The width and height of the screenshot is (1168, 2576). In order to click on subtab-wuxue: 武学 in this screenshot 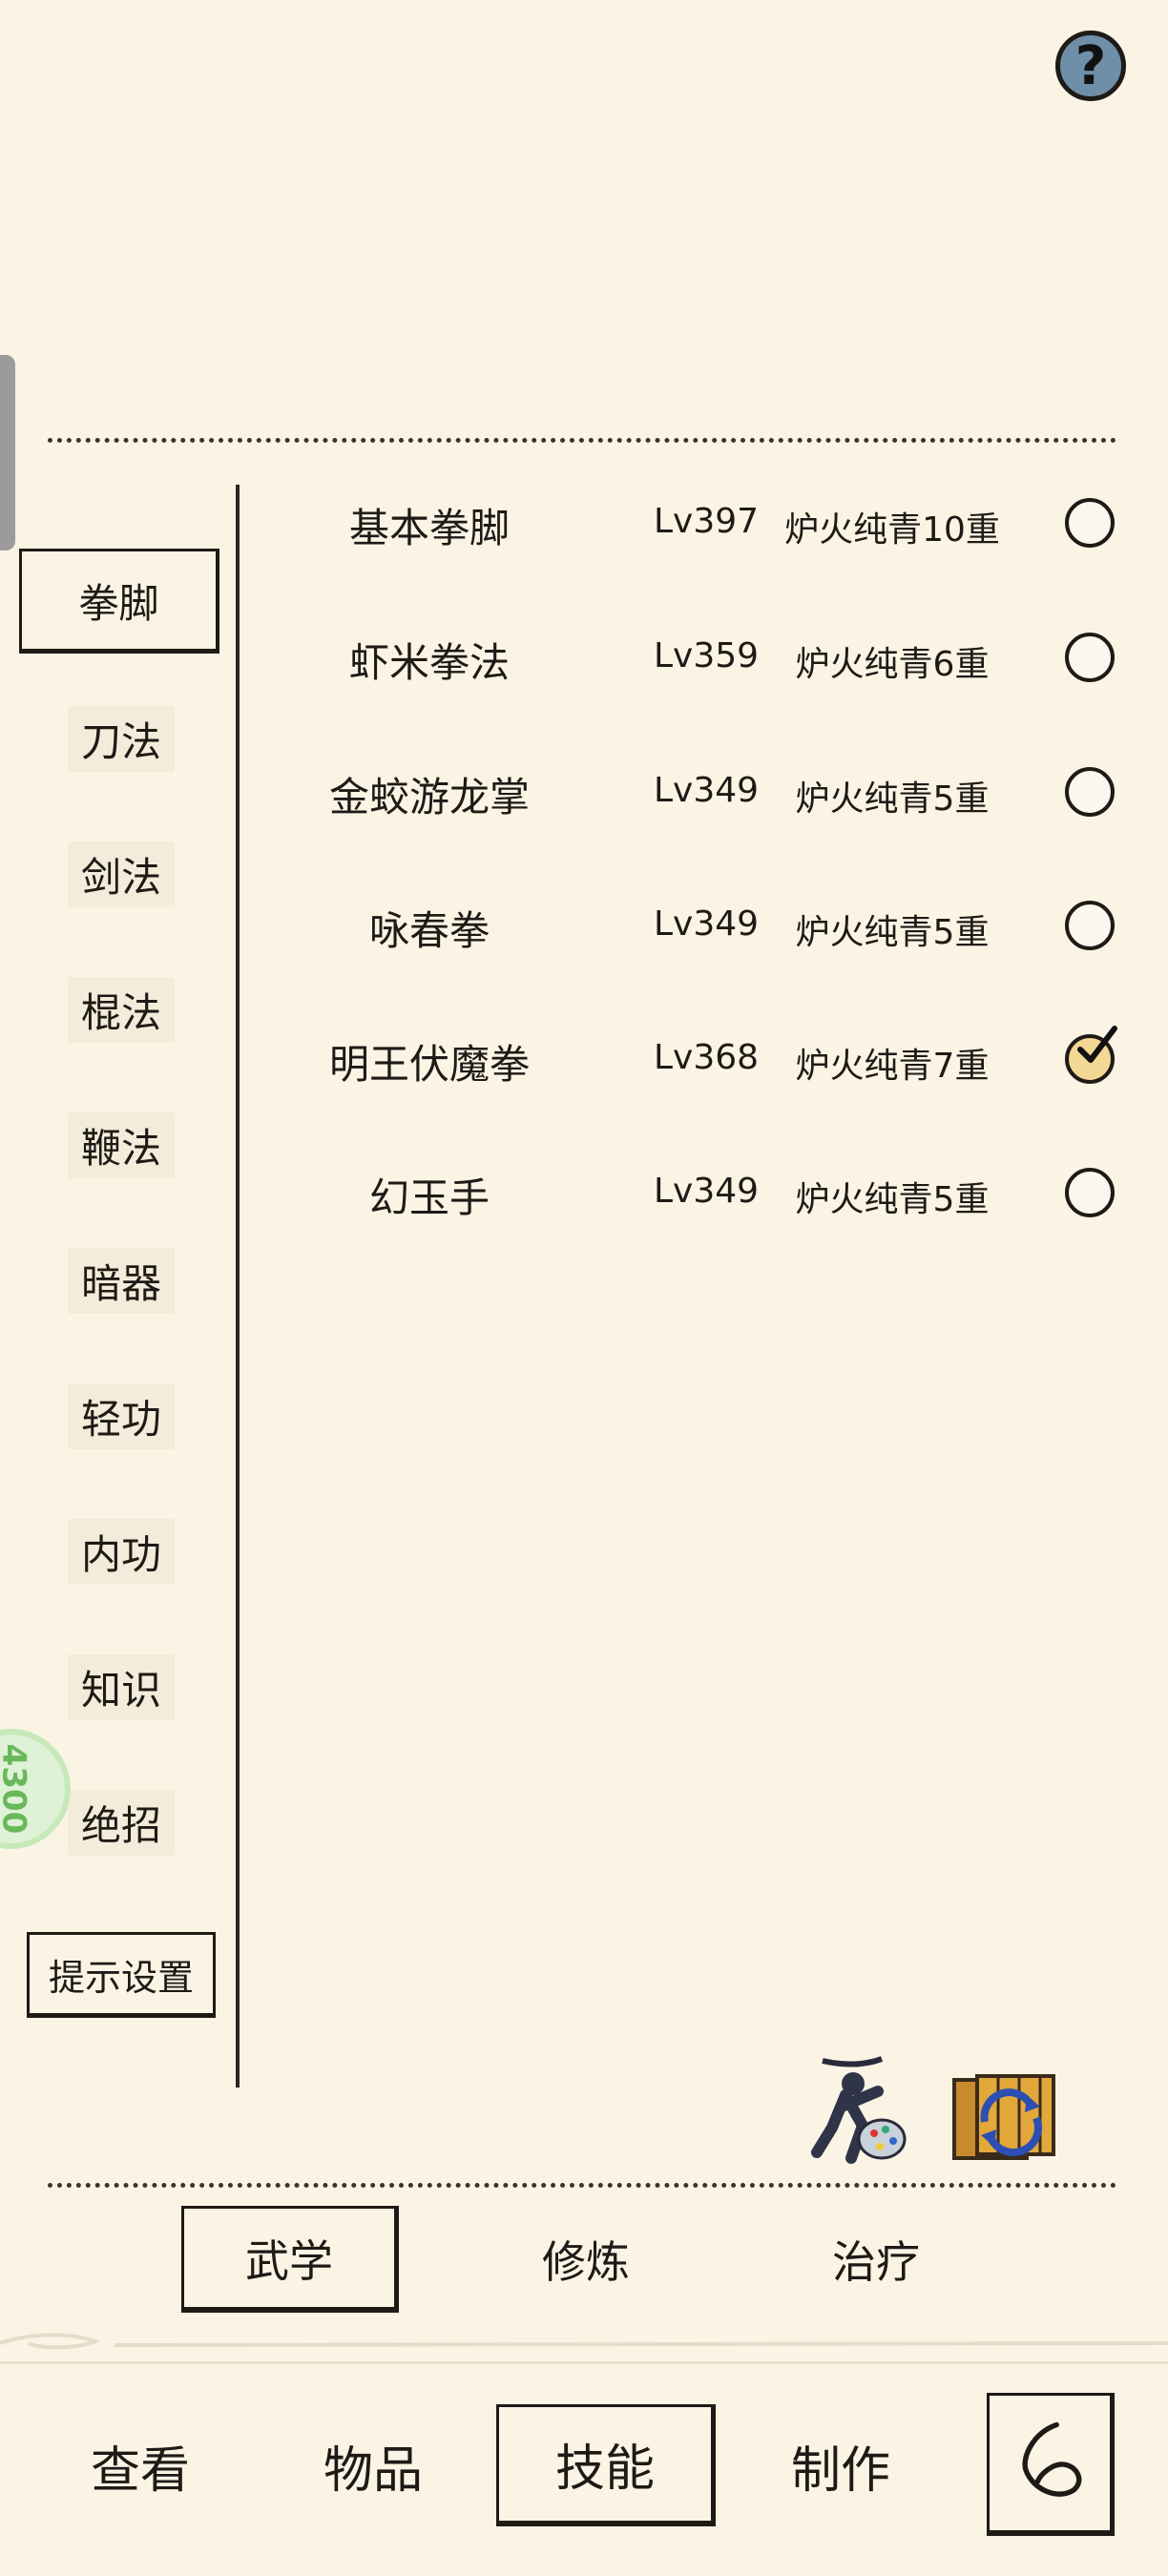, I will do `click(290, 2259)`.